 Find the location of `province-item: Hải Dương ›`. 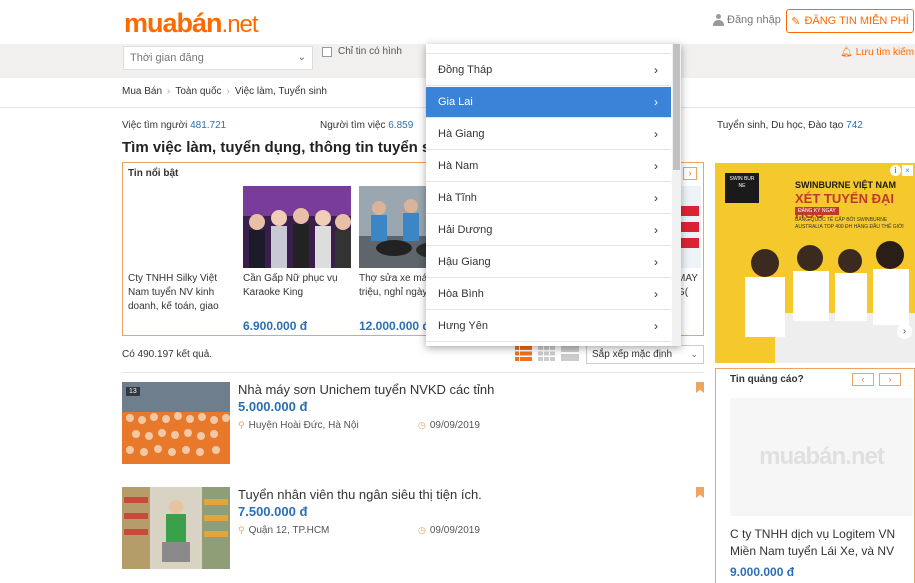

province-item: Hải Dương › is located at coordinates (548, 230).